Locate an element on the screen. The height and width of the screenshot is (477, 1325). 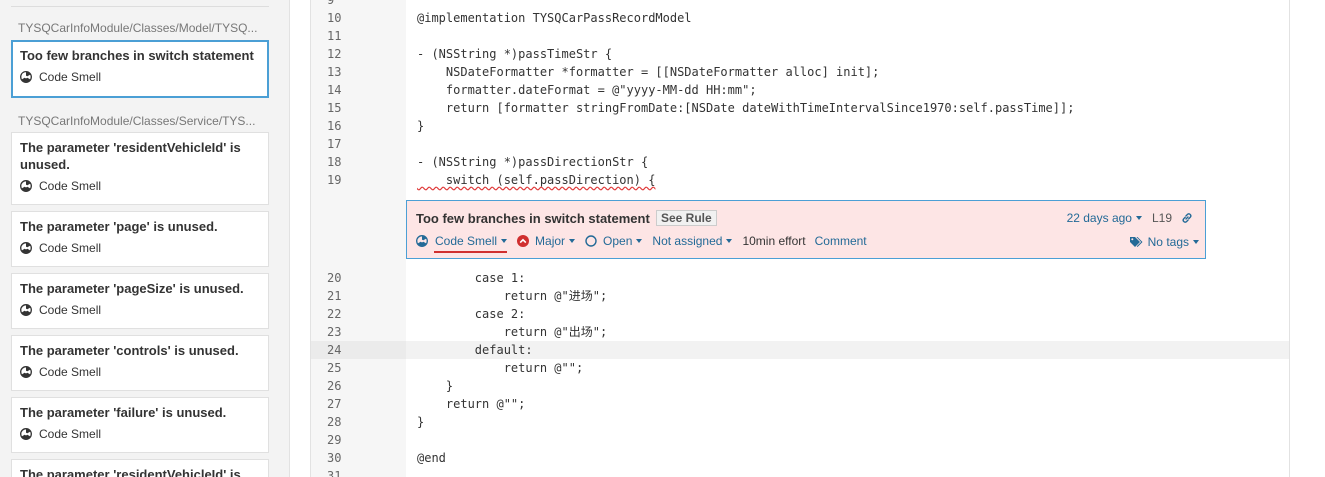
issue-age: 22 days ago is located at coordinates (1099, 218).